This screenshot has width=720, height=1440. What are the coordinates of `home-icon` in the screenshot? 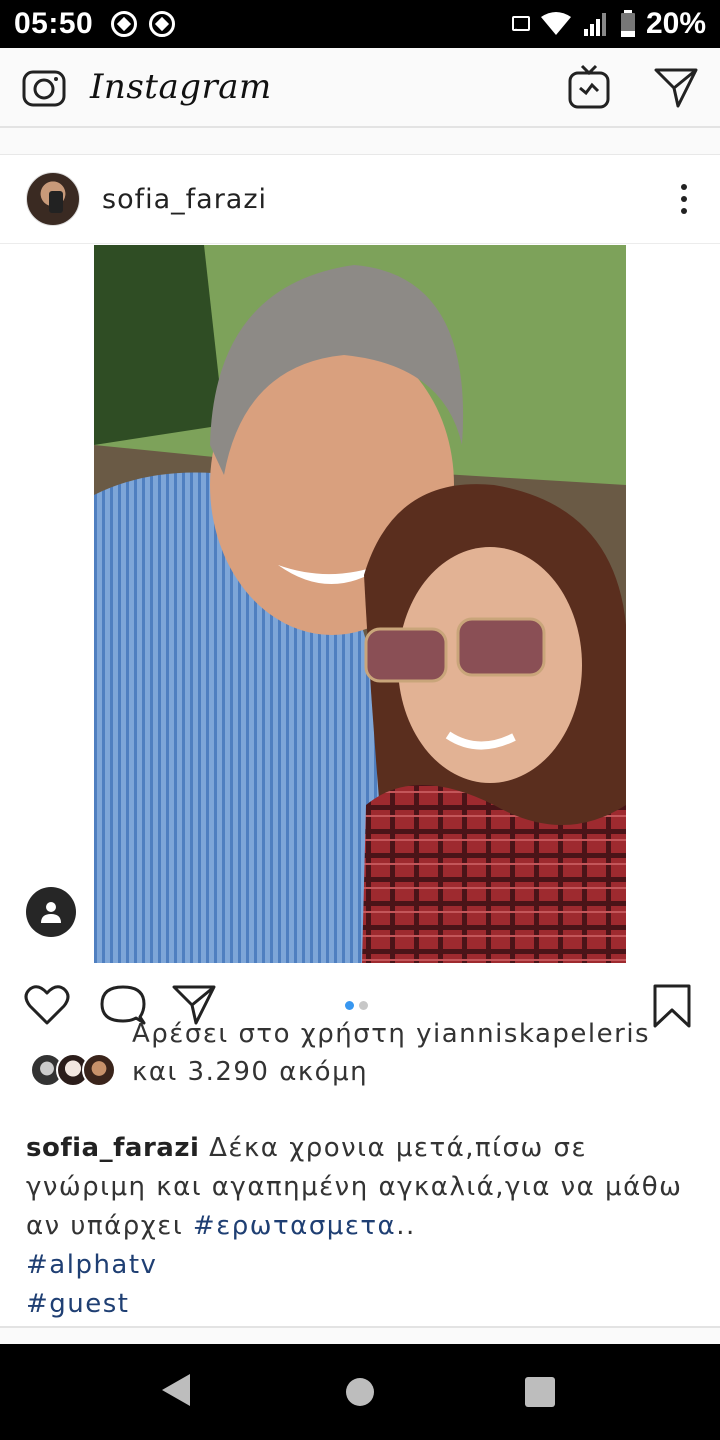 It's located at (360, 1392).